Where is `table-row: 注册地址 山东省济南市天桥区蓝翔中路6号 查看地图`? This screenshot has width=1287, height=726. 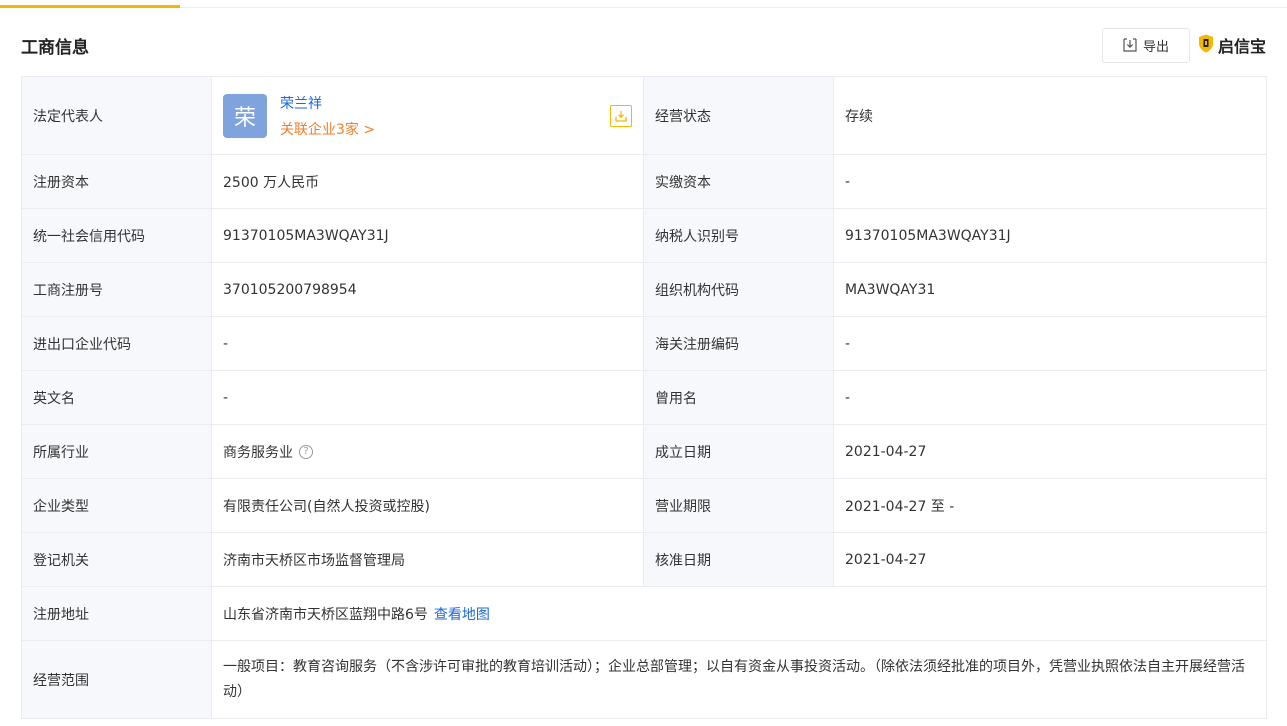
table-row: 注册地址 山东省济南市天桥区蓝翔中路6号 查看地图 is located at coordinates (644, 613).